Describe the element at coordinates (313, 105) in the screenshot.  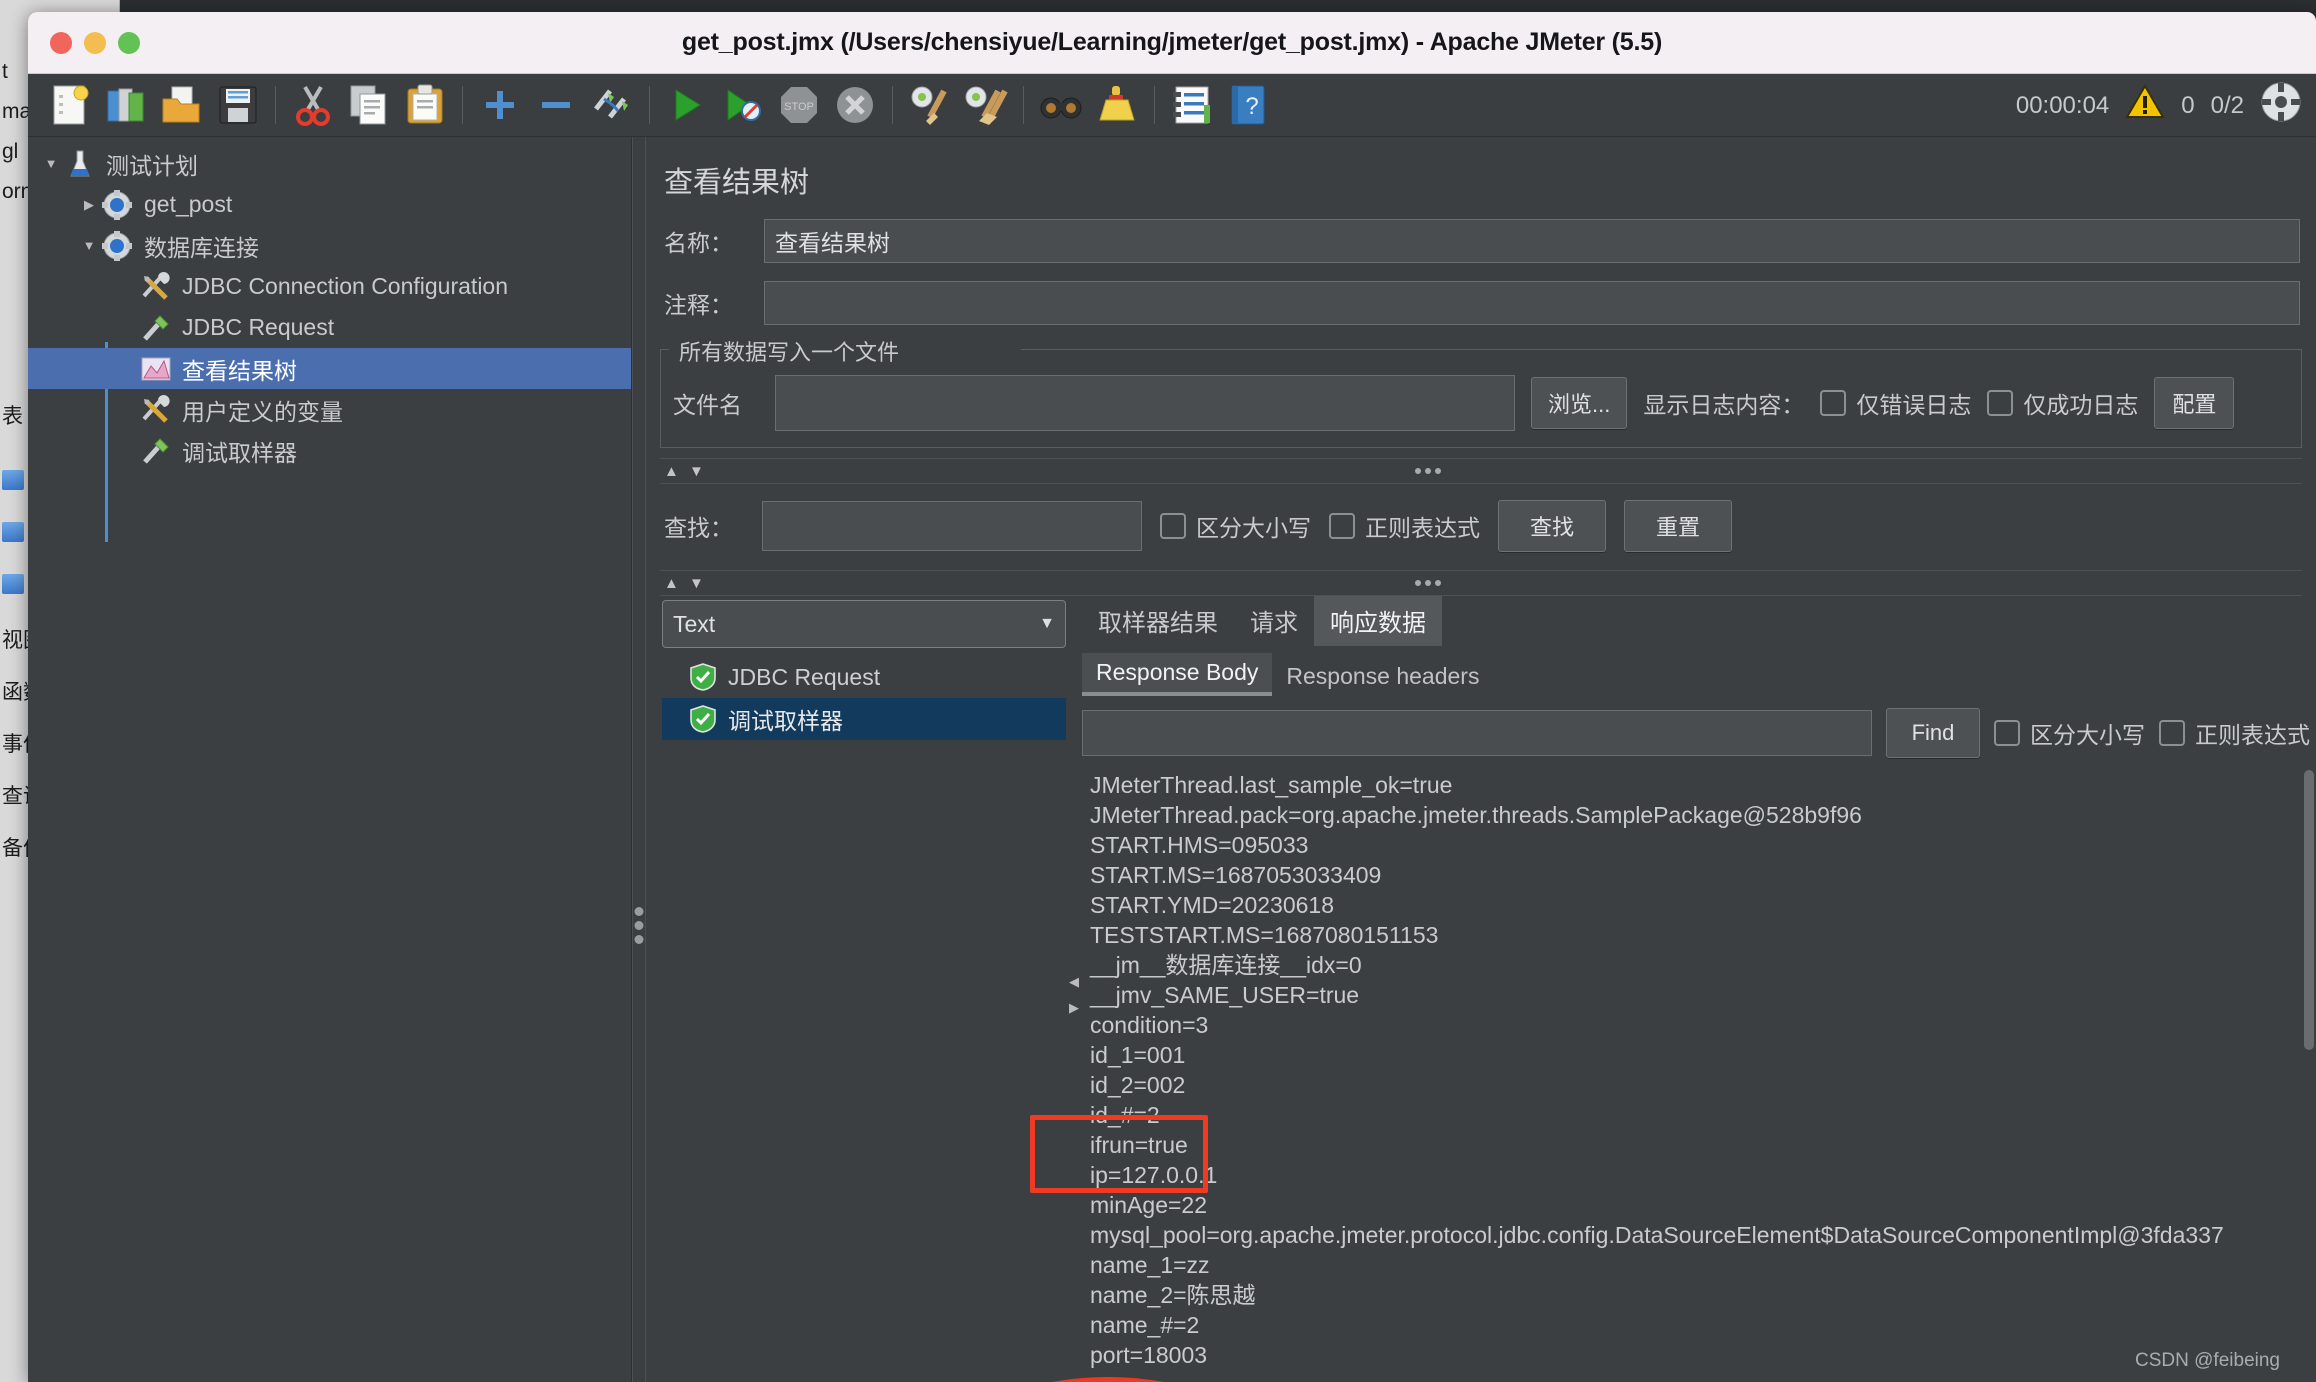
I see `cut-icon` at that location.